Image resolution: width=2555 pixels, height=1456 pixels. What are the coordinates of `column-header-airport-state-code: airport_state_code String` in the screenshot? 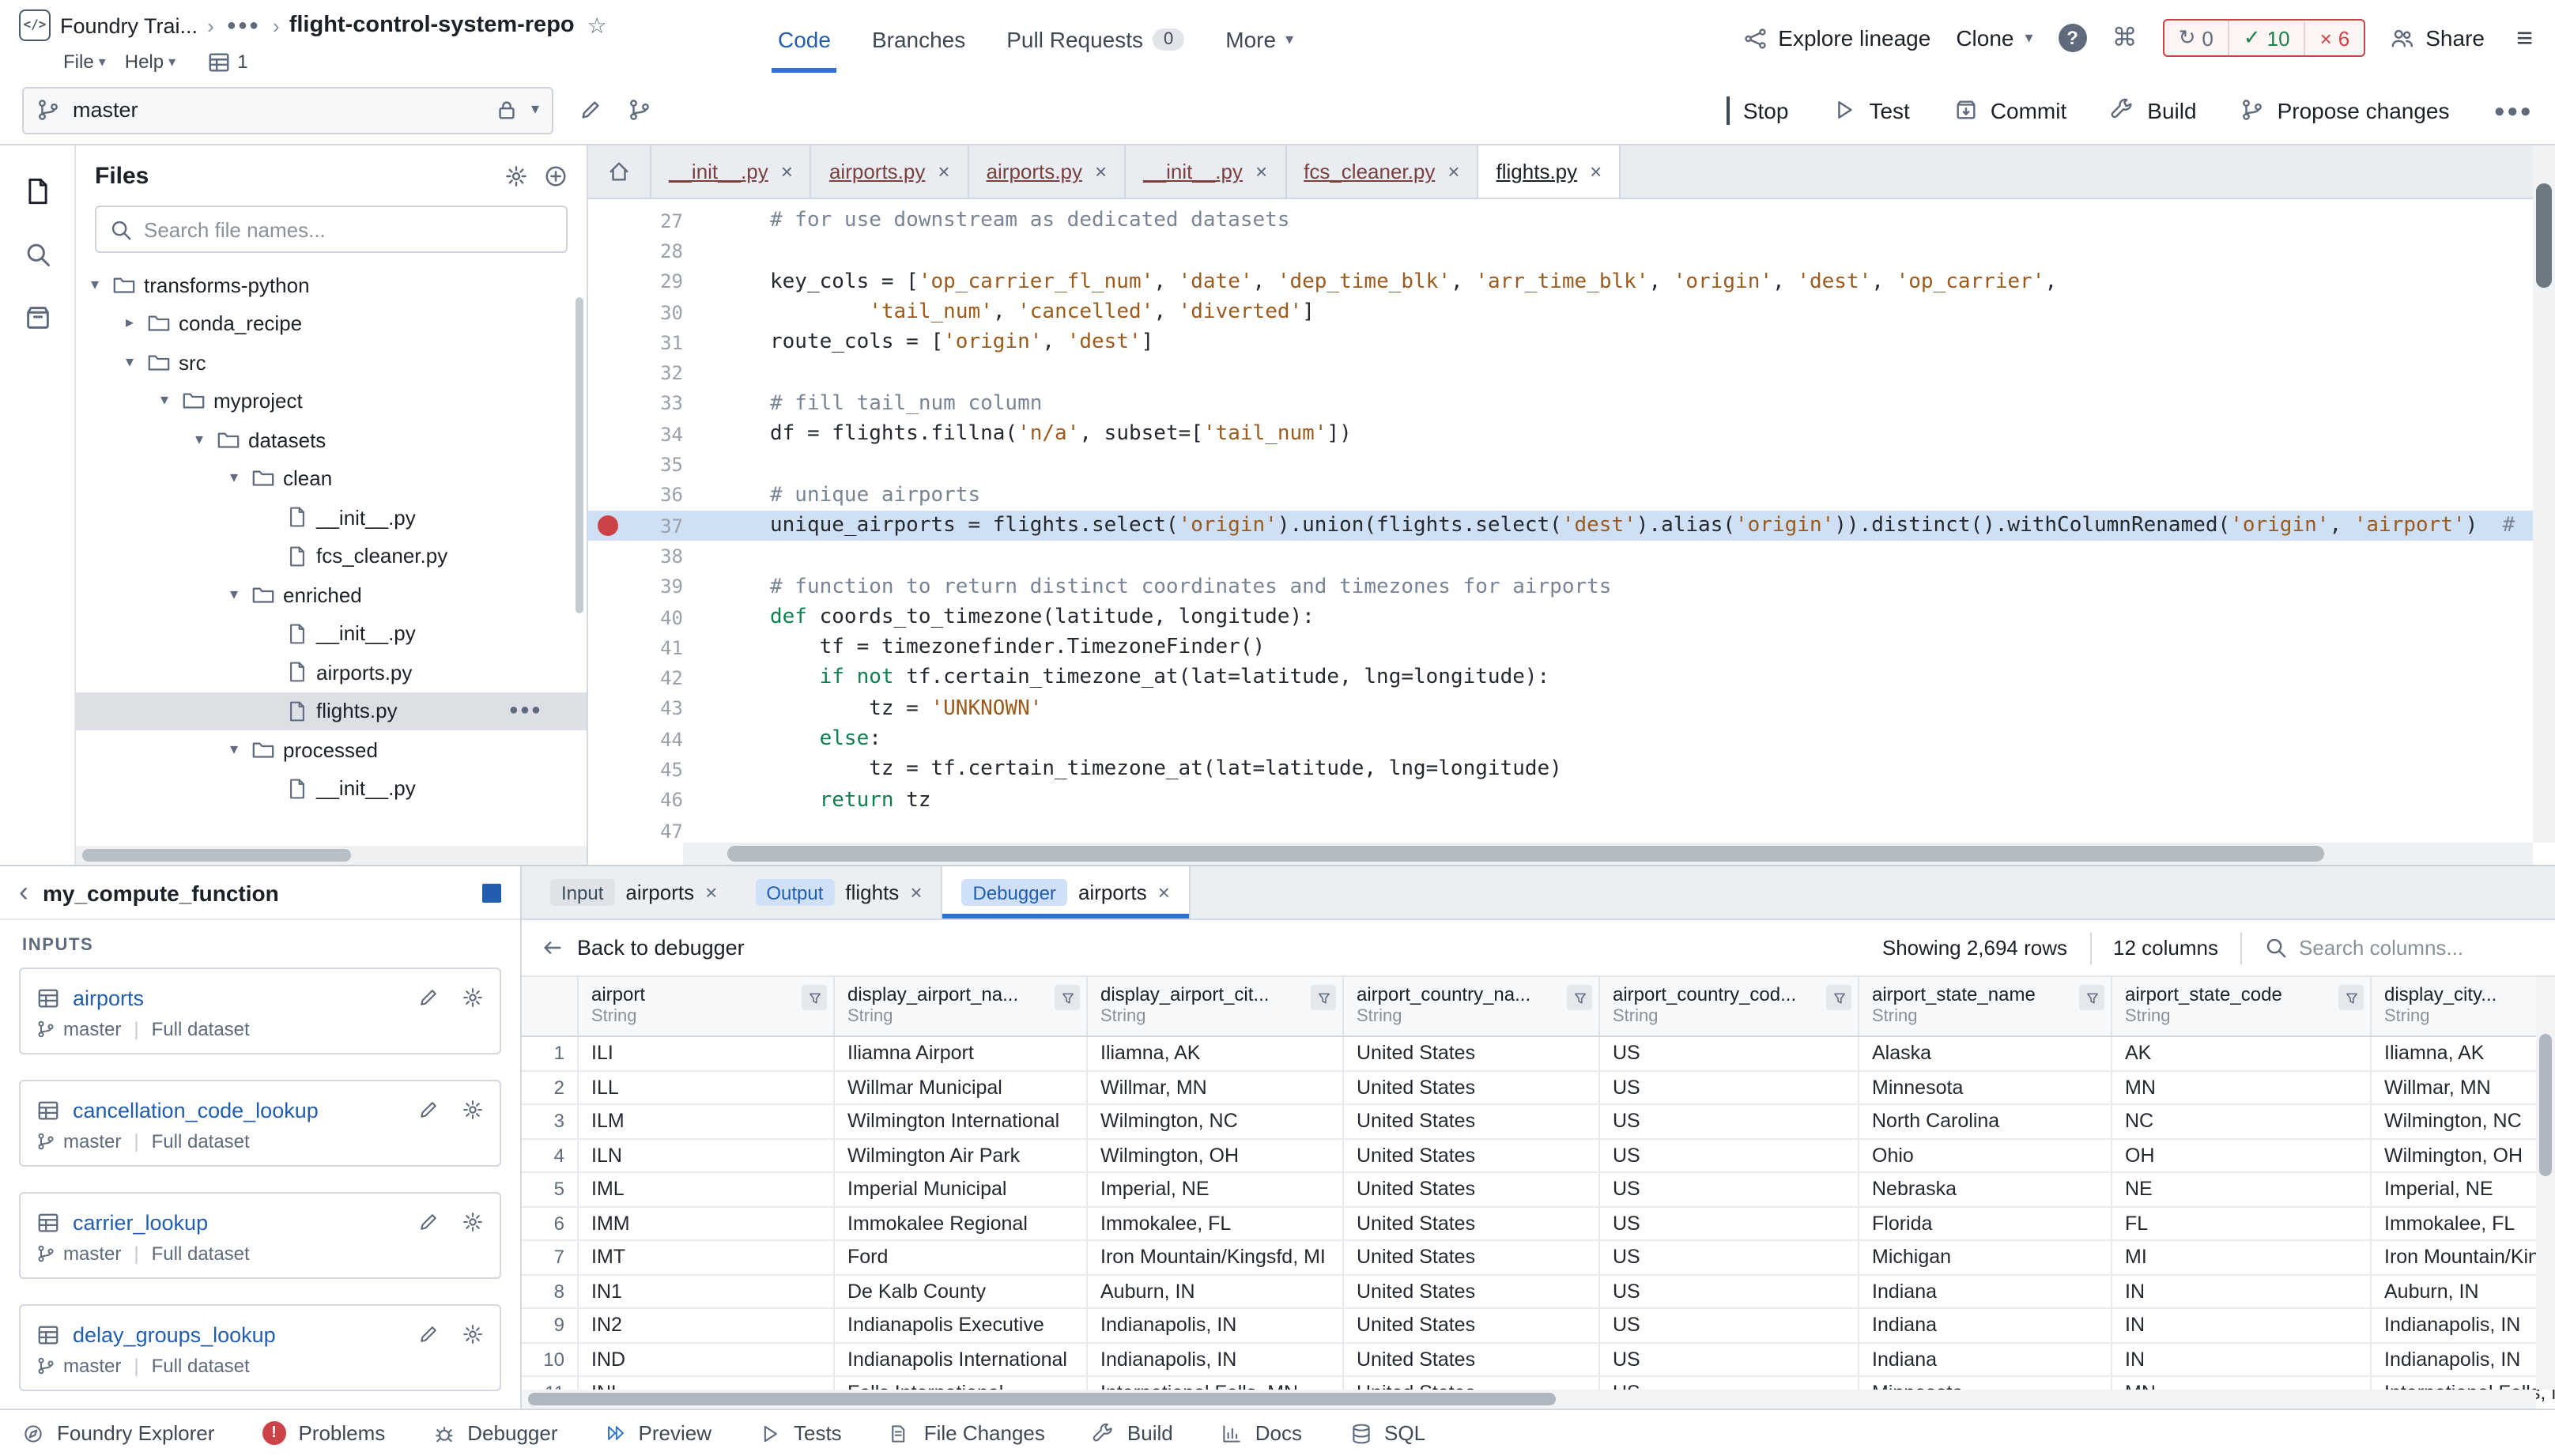 It's located at (2242, 1006).